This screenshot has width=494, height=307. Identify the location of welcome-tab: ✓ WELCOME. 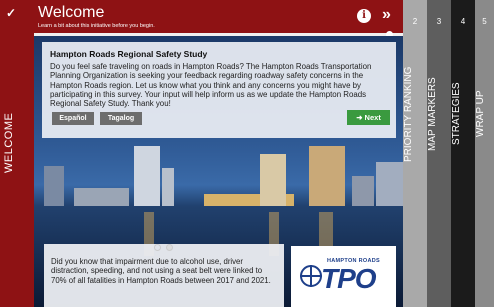
(17, 153).